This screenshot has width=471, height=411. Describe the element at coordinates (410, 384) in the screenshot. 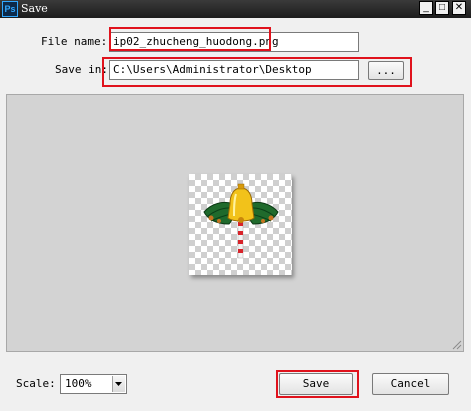

I see `cancel-button: Cancel` at that location.